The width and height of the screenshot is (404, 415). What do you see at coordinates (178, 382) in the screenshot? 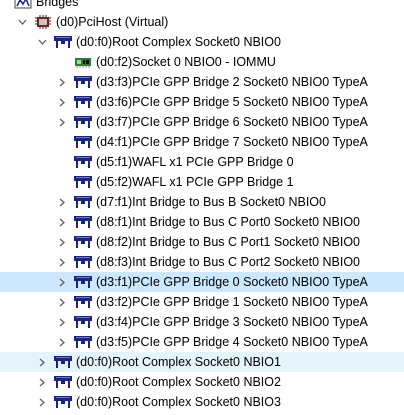
I see `tree-item-label: (d0:f0)Root Complex Socket0 NBIO2` at bounding box center [178, 382].